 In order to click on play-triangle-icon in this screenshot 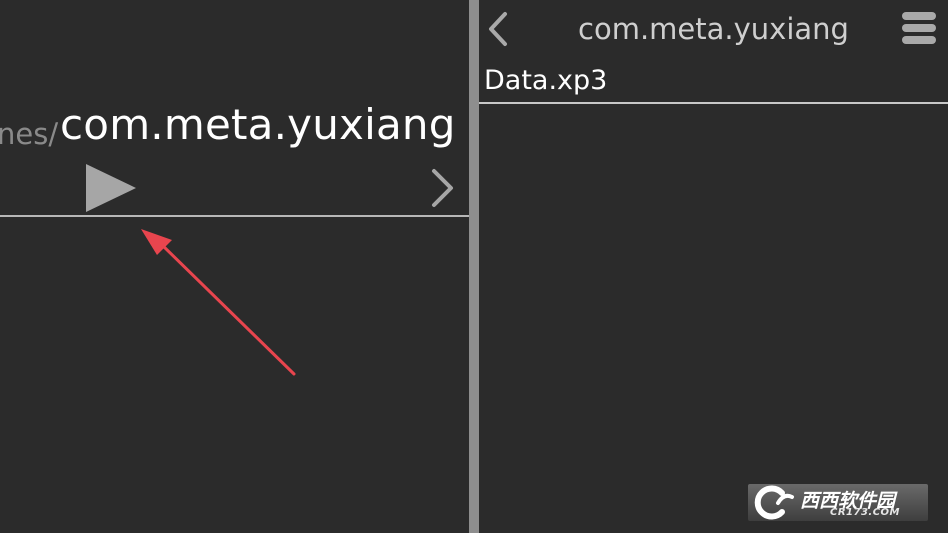, I will do `click(111, 188)`.